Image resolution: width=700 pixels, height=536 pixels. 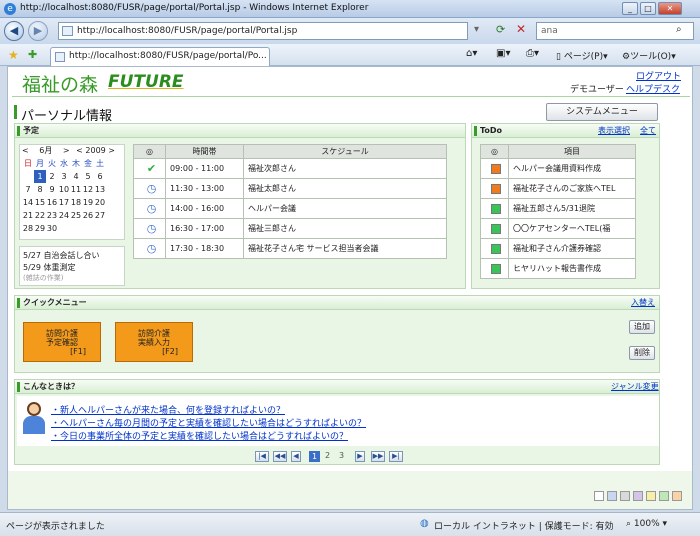 I want to click on page-number: 3, so click(x=341, y=455).